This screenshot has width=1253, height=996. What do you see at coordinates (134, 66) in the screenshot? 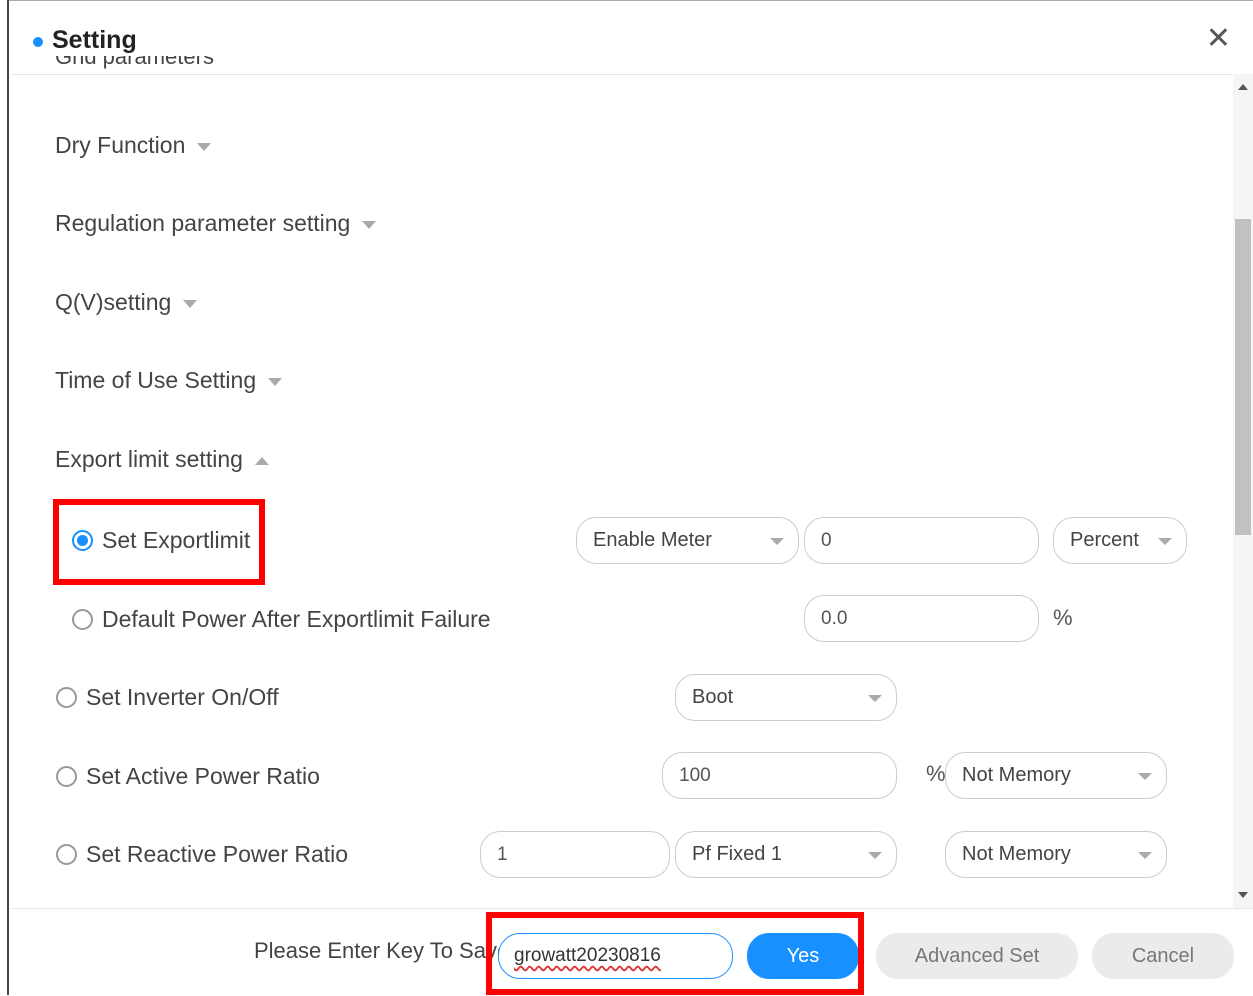
I see `section-grid-parameters: Grid parameters` at bounding box center [134, 66].